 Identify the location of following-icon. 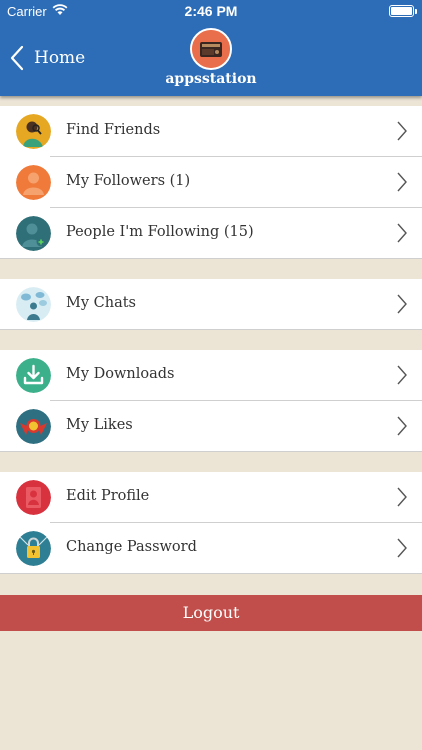
(33, 233).